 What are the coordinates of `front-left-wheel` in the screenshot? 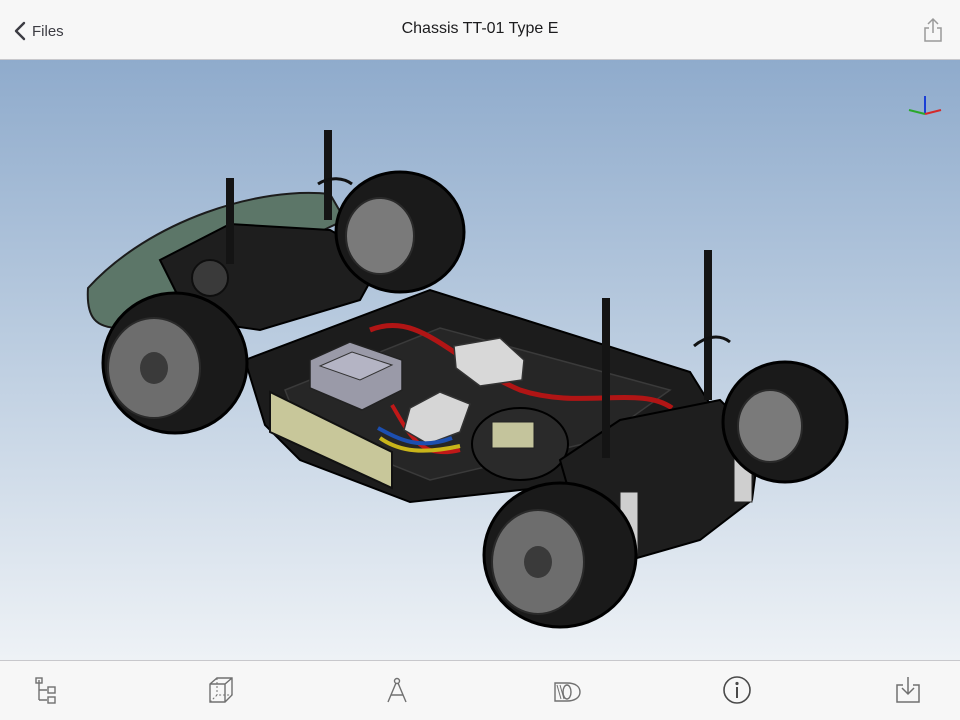 It's located at (175, 363).